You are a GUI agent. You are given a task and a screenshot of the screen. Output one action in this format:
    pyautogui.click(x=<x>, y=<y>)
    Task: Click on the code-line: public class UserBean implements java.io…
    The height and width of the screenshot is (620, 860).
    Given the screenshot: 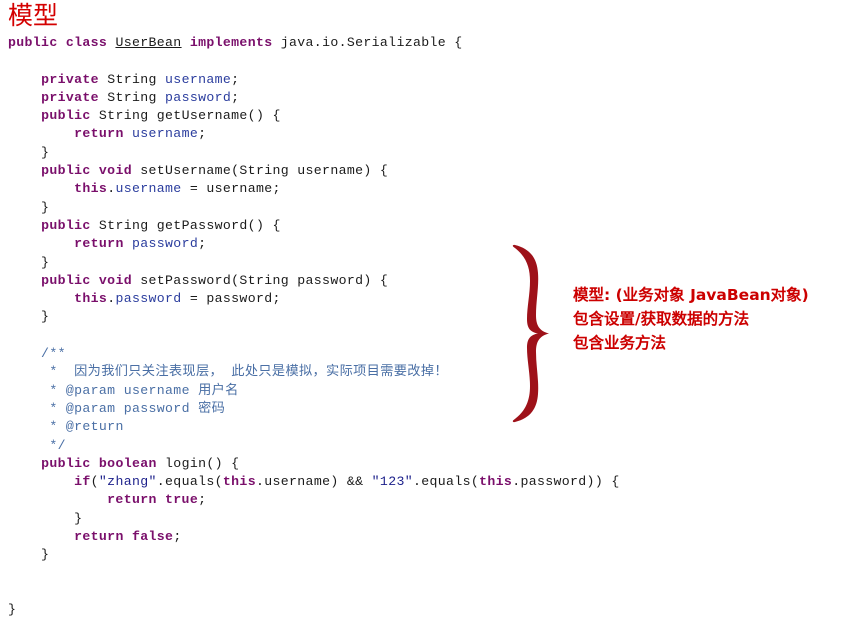 What is the action you would take?
    pyautogui.click(x=403, y=43)
    